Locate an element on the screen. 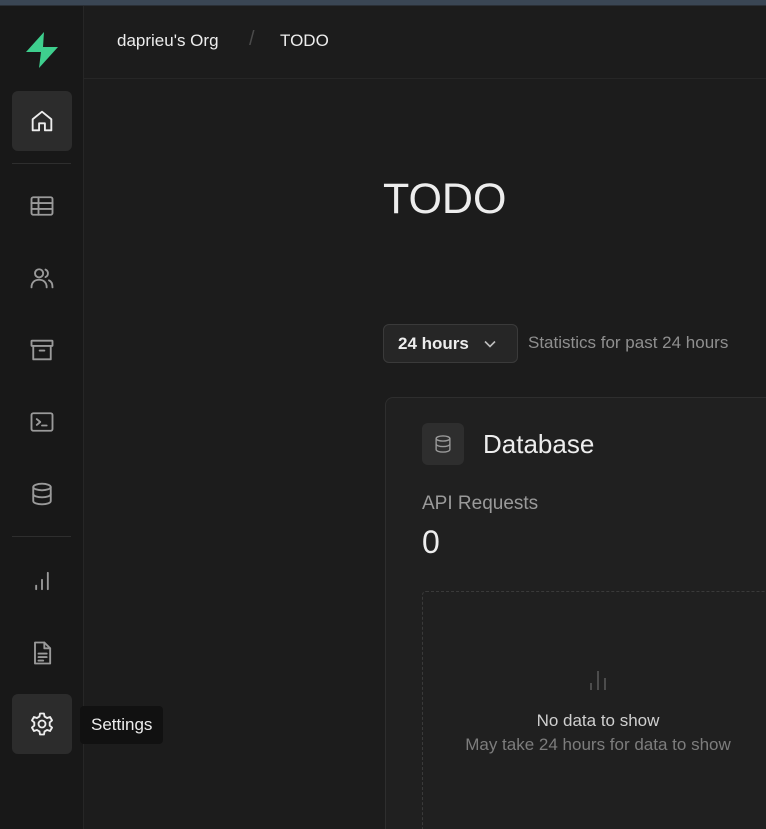 The width and height of the screenshot is (766, 829). settings-icon is located at coordinates (42, 724).